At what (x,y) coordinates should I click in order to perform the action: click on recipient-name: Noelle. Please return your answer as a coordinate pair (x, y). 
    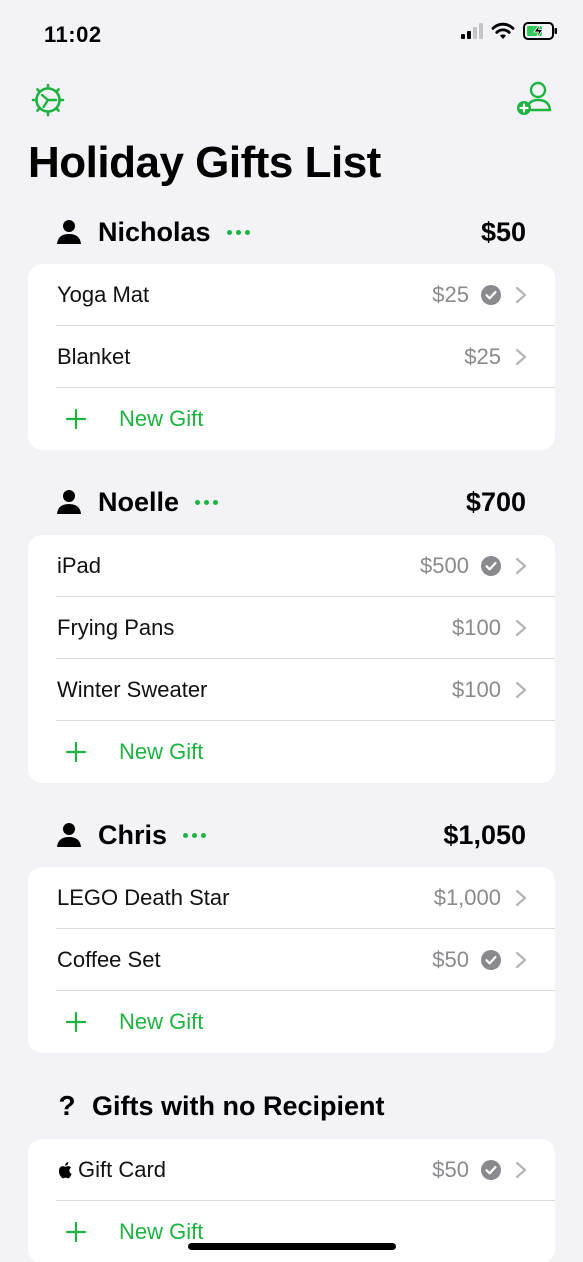
    Looking at the image, I should click on (139, 501).